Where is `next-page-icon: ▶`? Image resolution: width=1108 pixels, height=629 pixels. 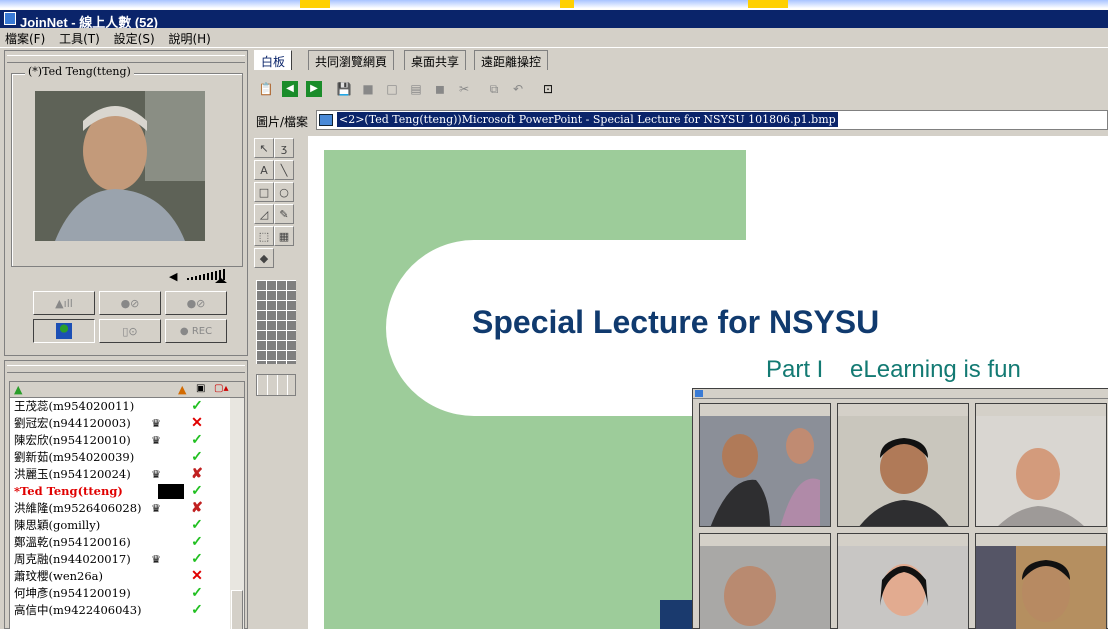
next-page-icon: ▶ is located at coordinates (314, 89).